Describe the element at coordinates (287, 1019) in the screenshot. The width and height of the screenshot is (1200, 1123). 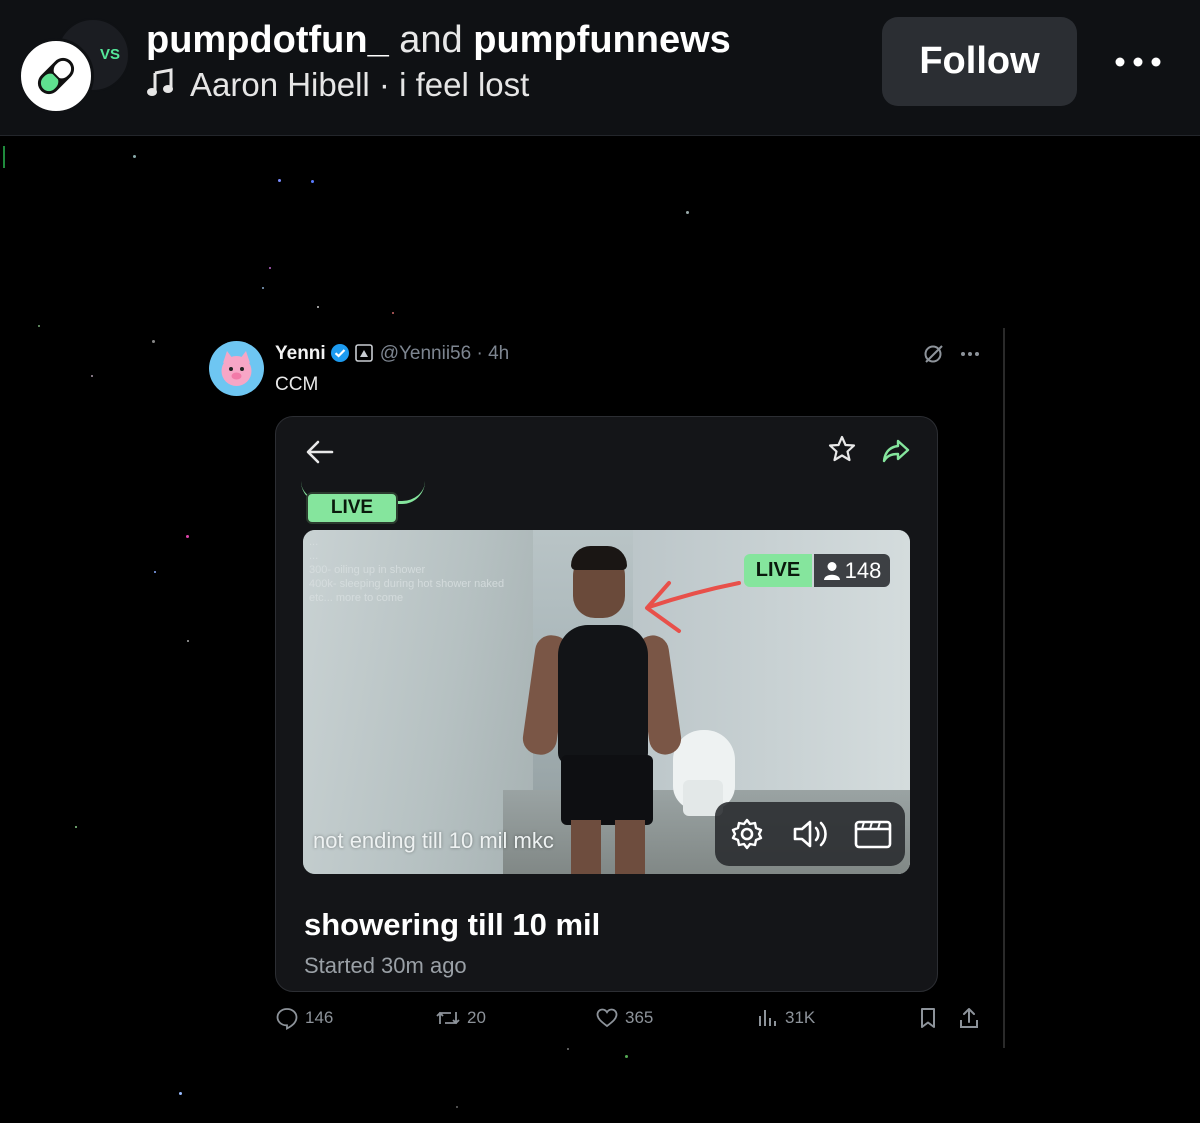
I see `reply-icon` at that location.